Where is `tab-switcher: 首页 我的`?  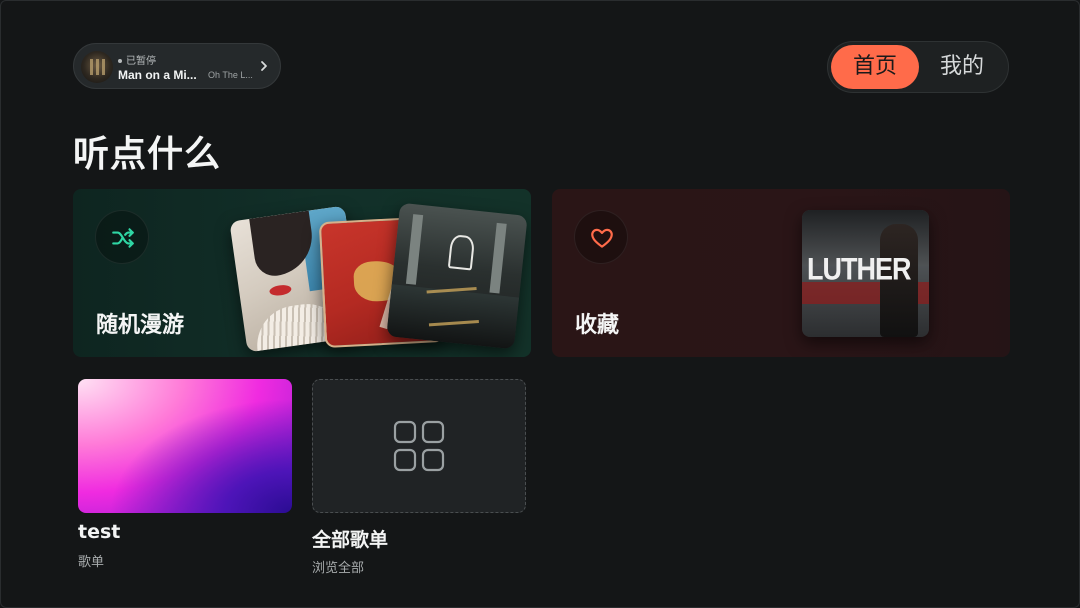 tab-switcher: 首页 我的 is located at coordinates (918, 67).